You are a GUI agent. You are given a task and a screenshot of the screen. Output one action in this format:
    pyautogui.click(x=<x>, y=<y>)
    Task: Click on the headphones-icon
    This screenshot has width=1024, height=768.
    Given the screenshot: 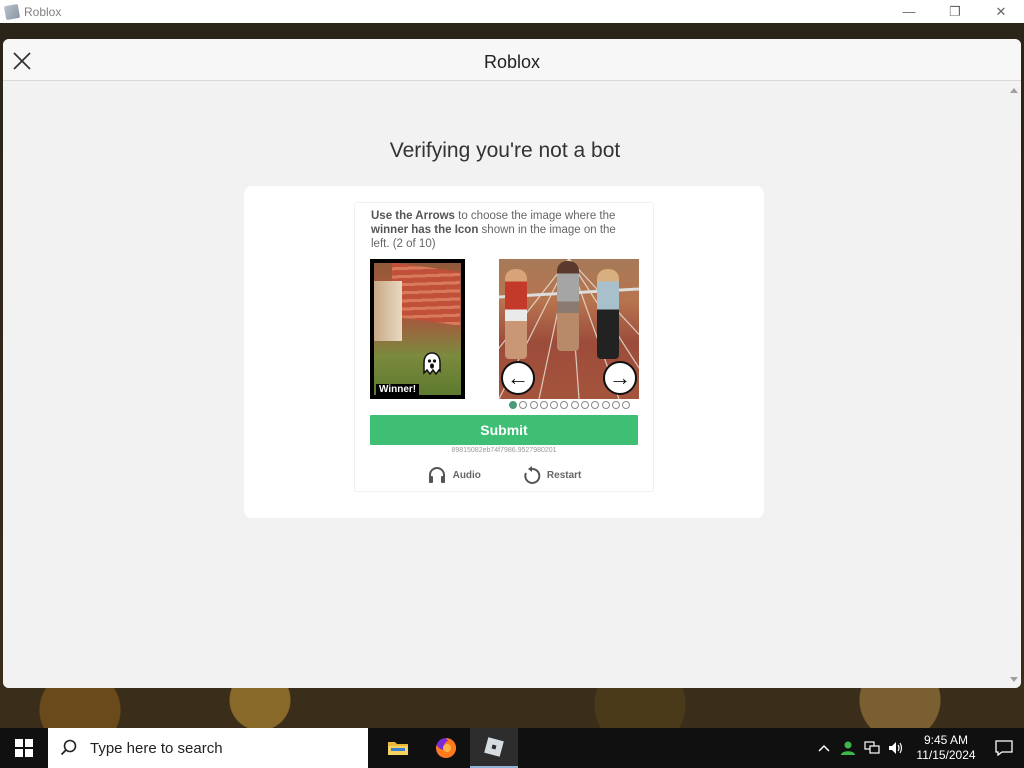 What is the action you would take?
    pyautogui.click(x=436, y=475)
    